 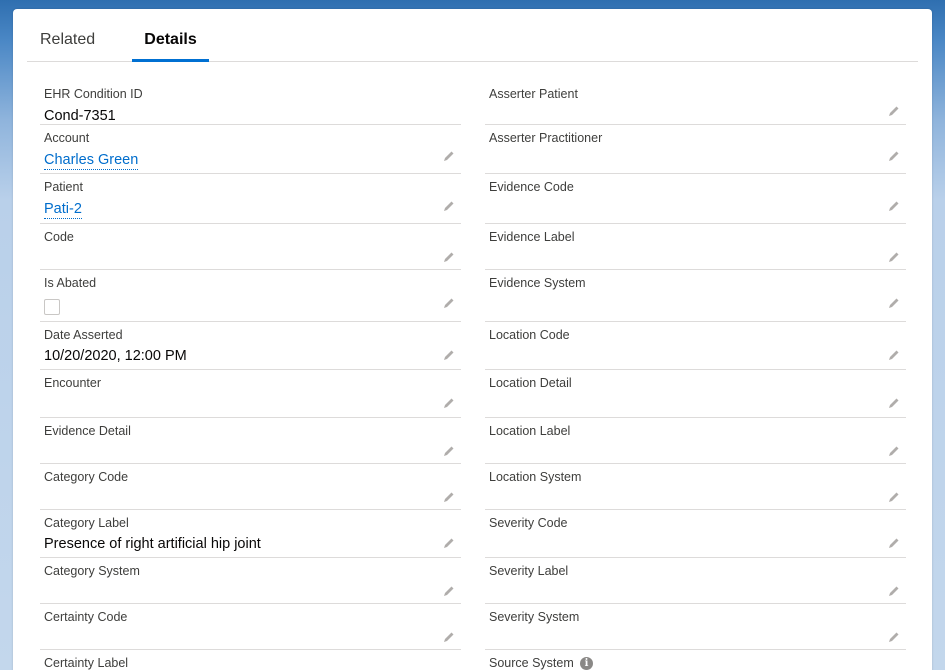 What do you see at coordinates (70, 283) in the screenshot?
I see `field-label: Is Abated` at bounding box center [70, 283].